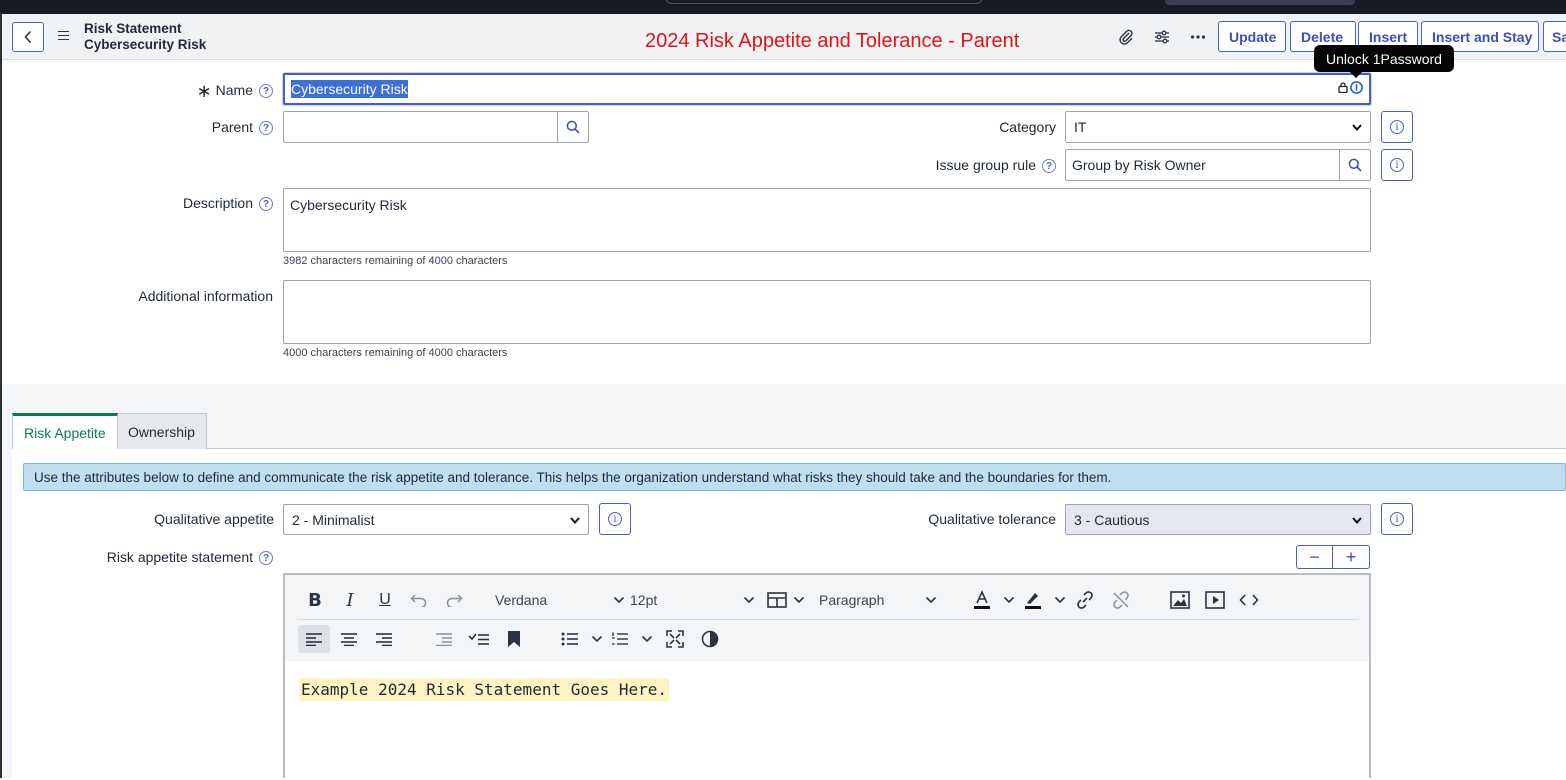 This screenshot has height=780, width=1566. What do you see at coordinates (824, 2) in the screenshot?
I see `global-search-pill` at bounding box center [824, 2].